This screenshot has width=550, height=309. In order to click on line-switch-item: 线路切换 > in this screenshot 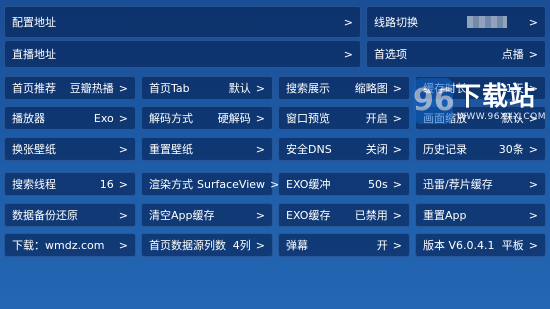, I will do `click(456, 22)`.